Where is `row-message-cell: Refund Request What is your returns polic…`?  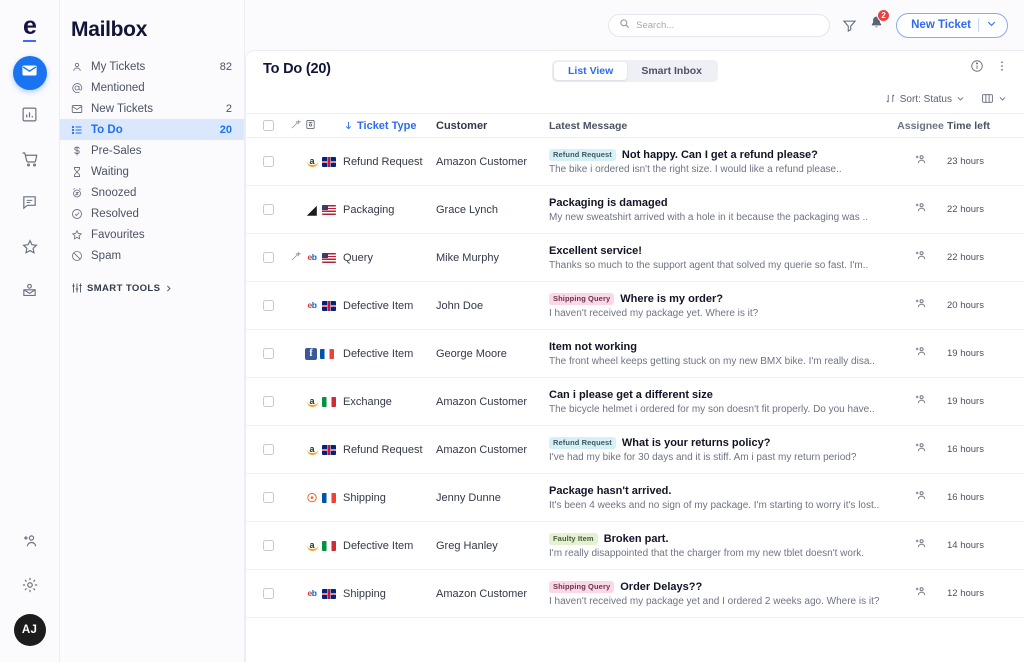 row-message-cell: Refund Request What is your returns polic… is located at coordinates (721, 449).